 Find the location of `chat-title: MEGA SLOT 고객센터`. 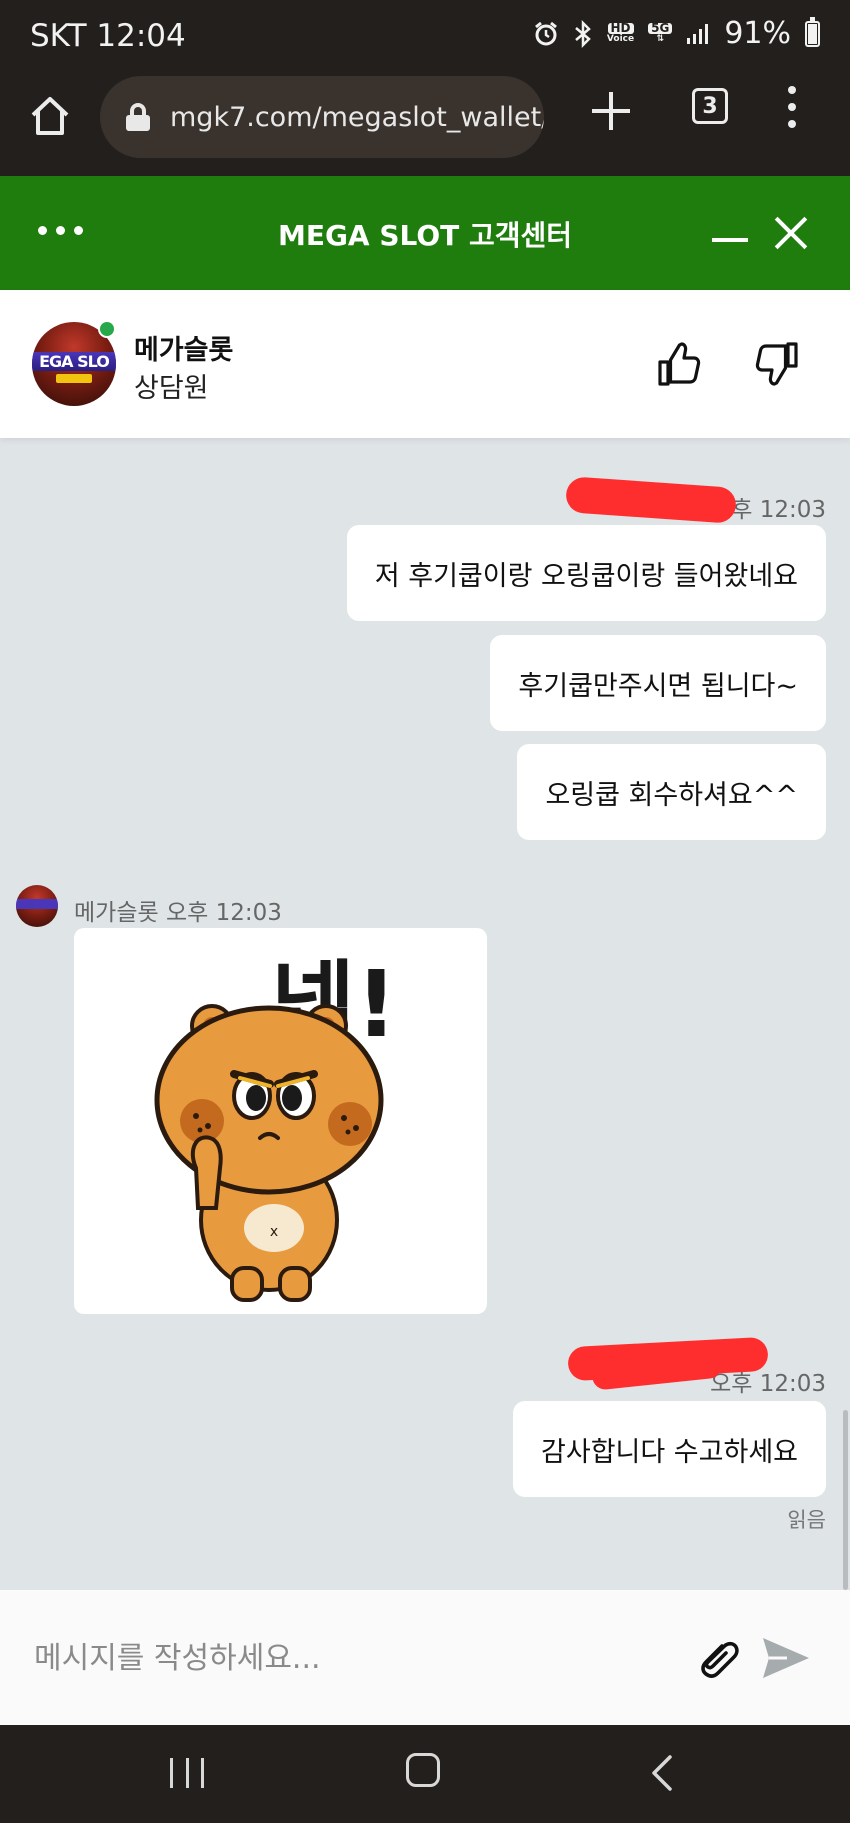

chat-title: MEGA SLOT 고객센터 is located at coordinates (425, 235).